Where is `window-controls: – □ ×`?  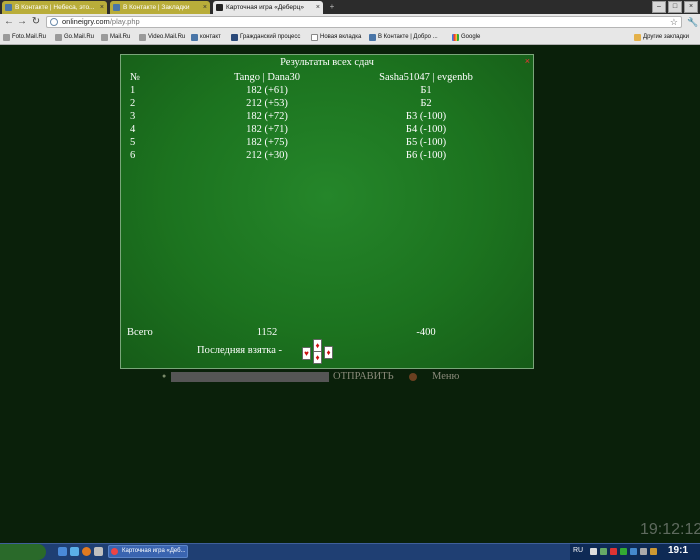 window-controls: – □ × is located at coordinates (675, 7).